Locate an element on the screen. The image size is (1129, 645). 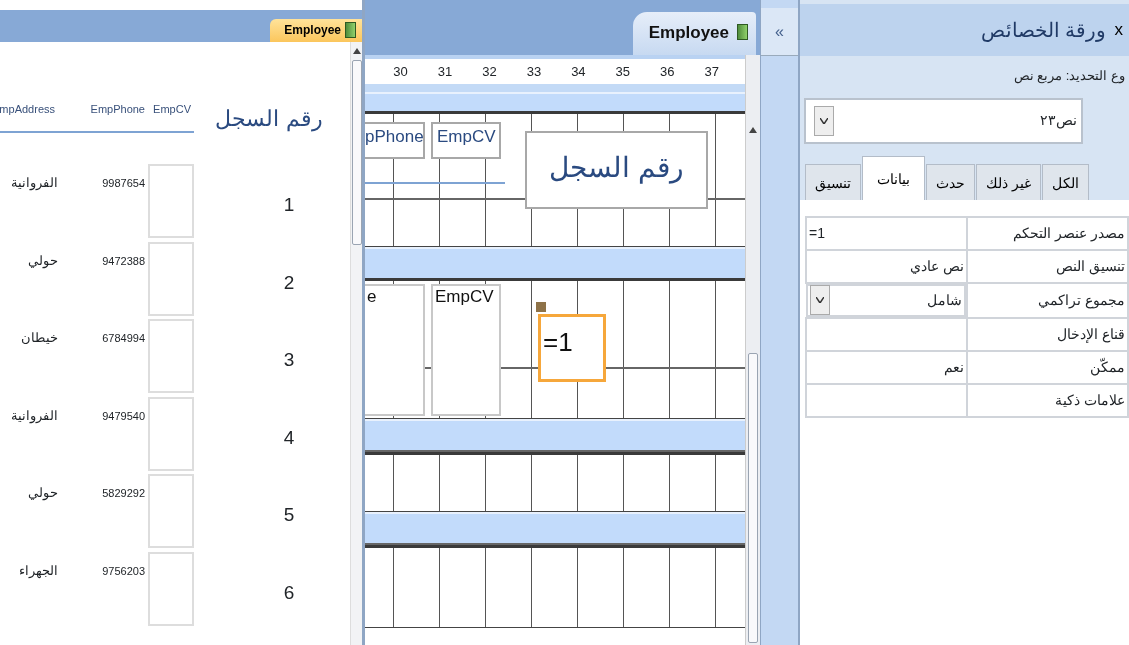
field-control: e is located at coordinates (395, 350).